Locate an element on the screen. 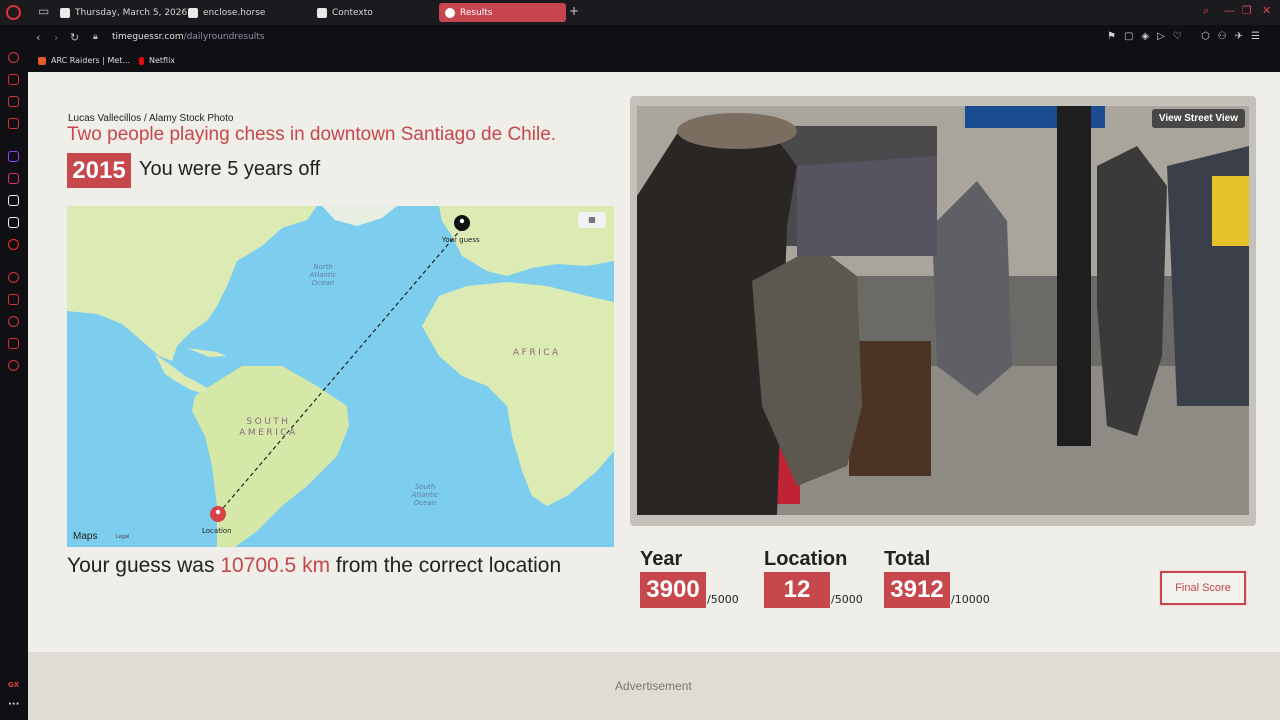 The height and width of the screenshot is (720, 1280). advertisement-area: Advertisement is located at coordinates (654, 686).